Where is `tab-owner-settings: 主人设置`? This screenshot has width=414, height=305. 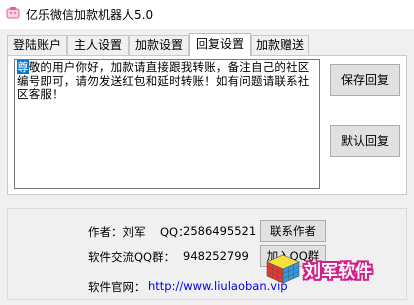 tab-owner-settings: 主人设置 is located at coordinates (98, 45).